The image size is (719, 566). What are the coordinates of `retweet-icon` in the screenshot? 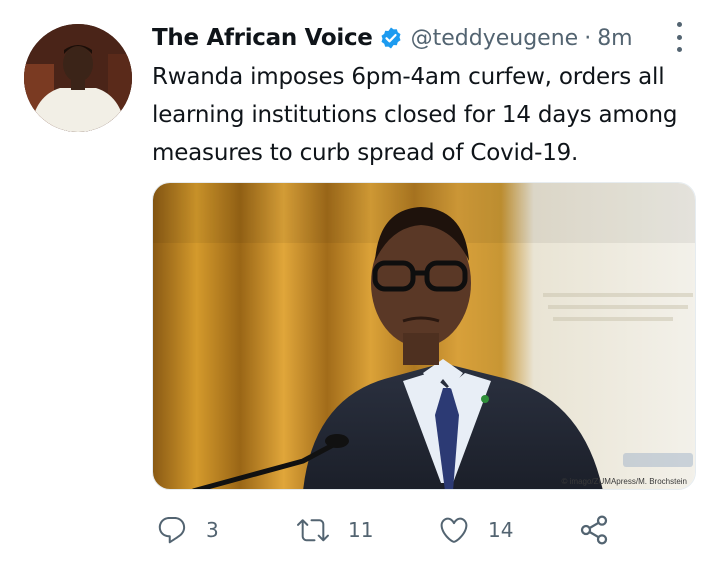 It's located at (313, 530).